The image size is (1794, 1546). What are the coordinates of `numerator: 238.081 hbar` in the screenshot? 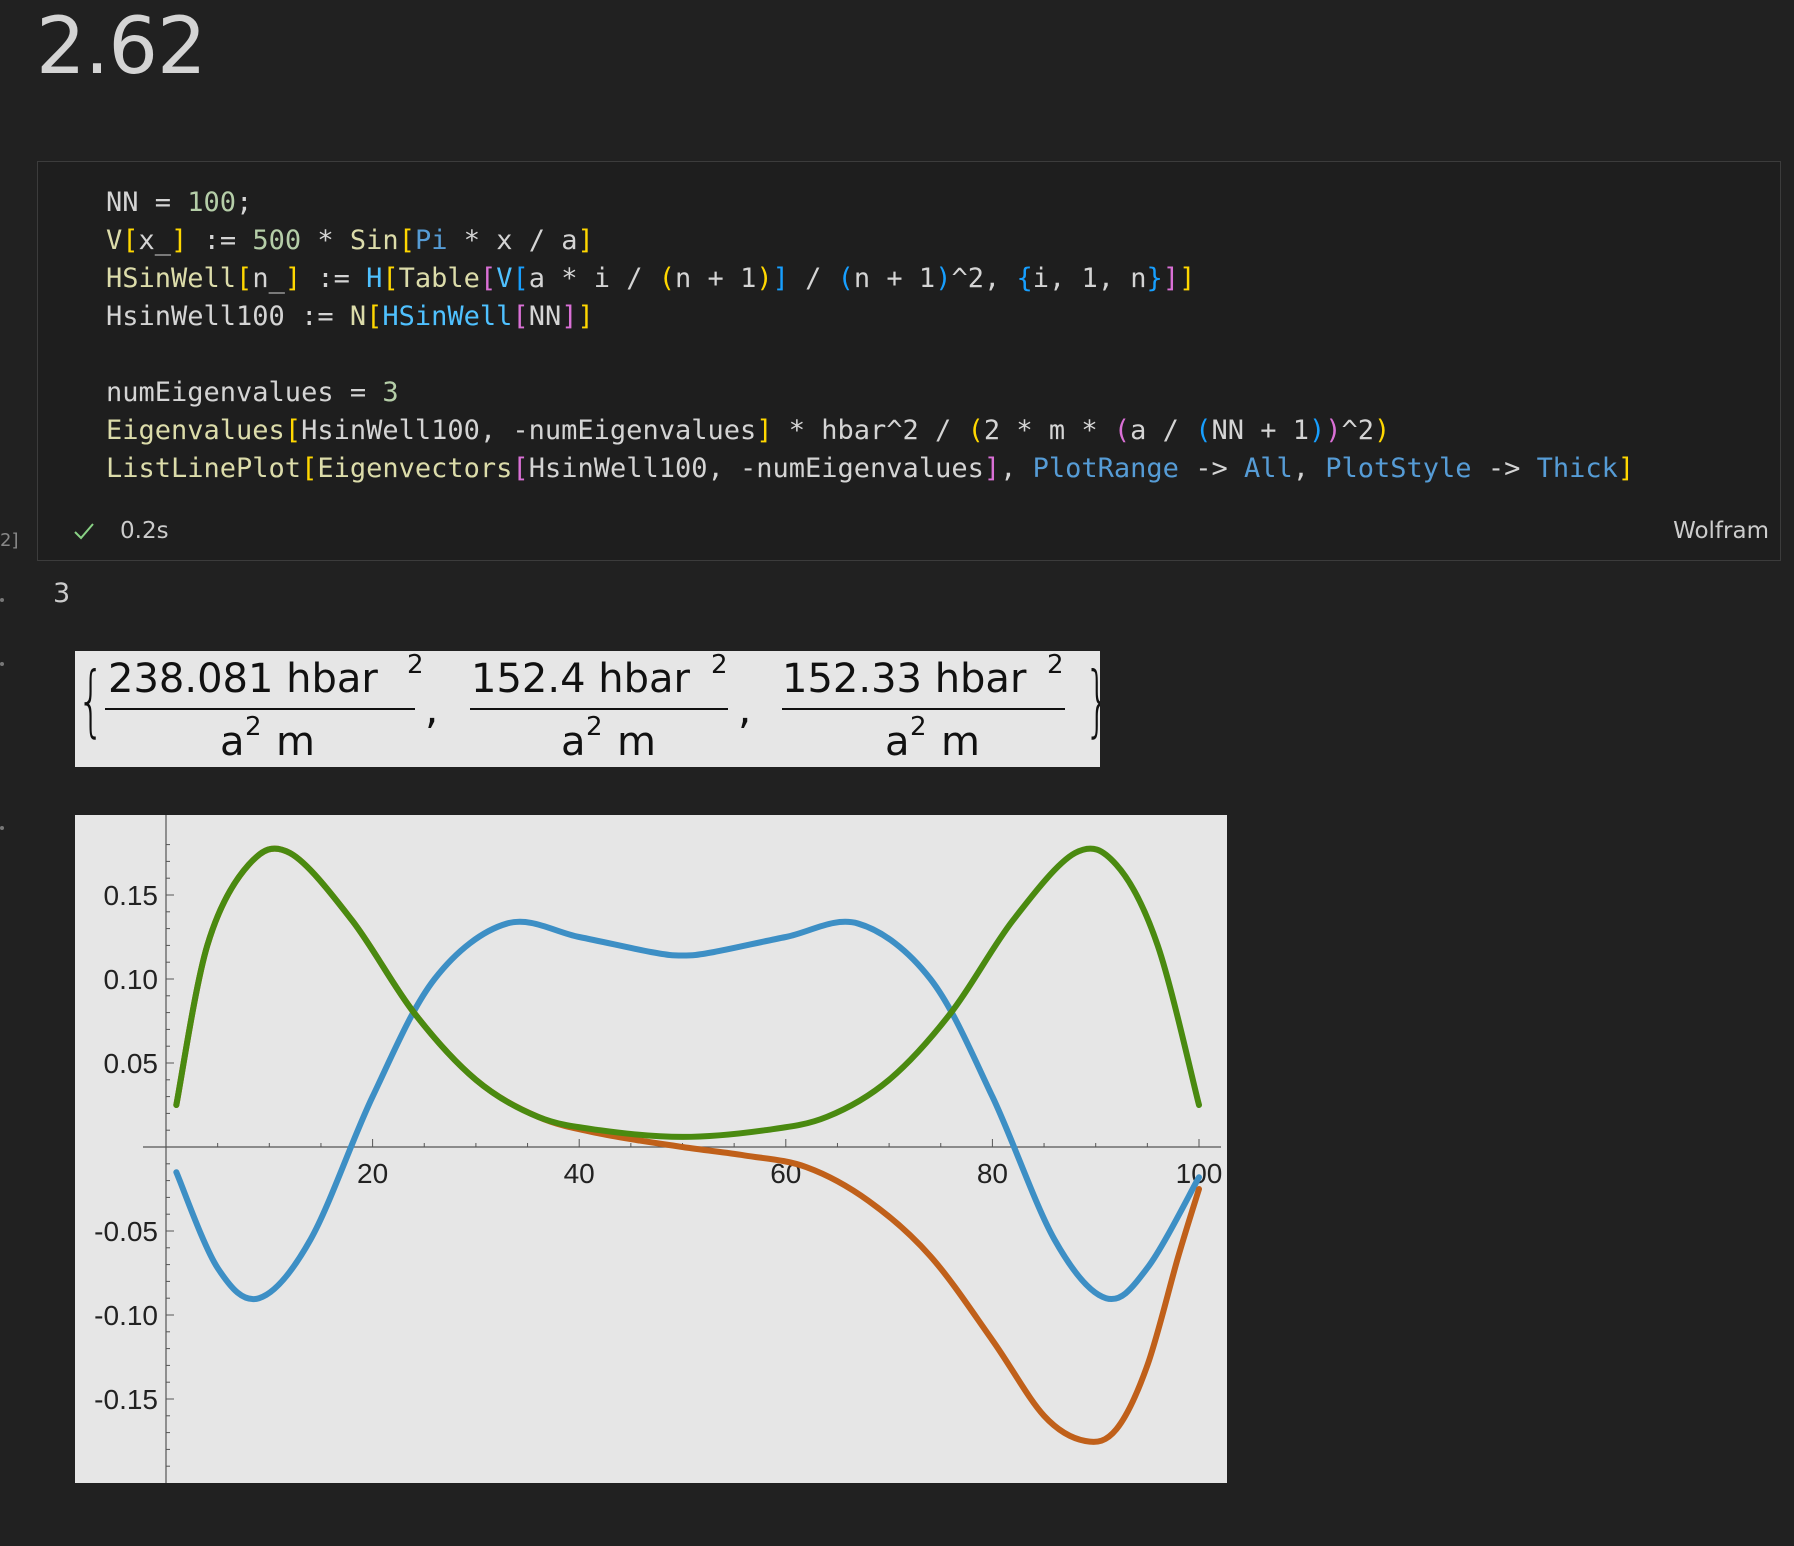 It's located at (243, 679).